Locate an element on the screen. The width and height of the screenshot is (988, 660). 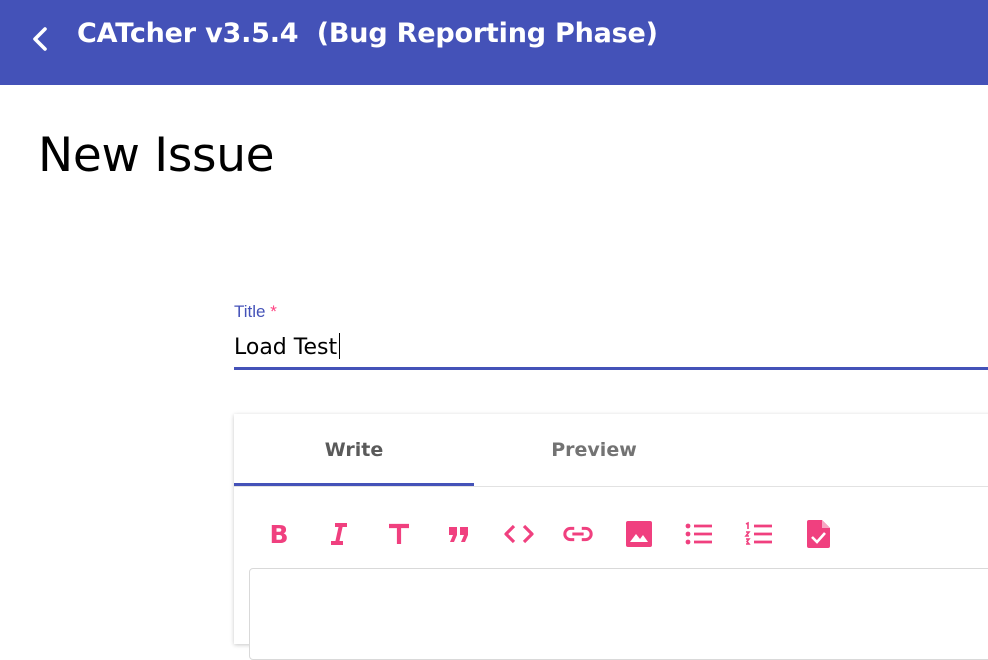
code-icon is located at coordinates (519, 534).